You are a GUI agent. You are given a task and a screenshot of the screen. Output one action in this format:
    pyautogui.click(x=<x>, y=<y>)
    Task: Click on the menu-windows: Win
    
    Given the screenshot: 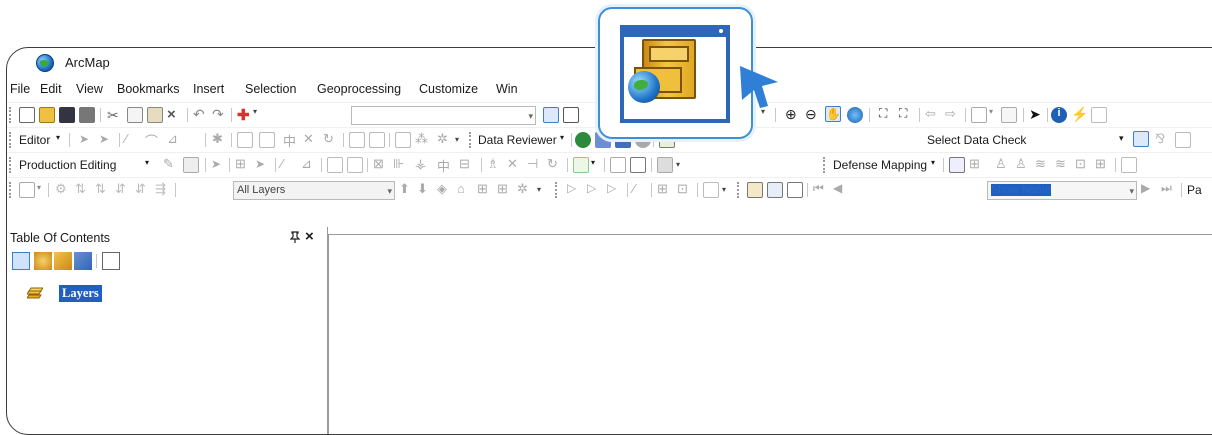 What is the action you would take?
    pyautogui.click(x=507, y=89)
    